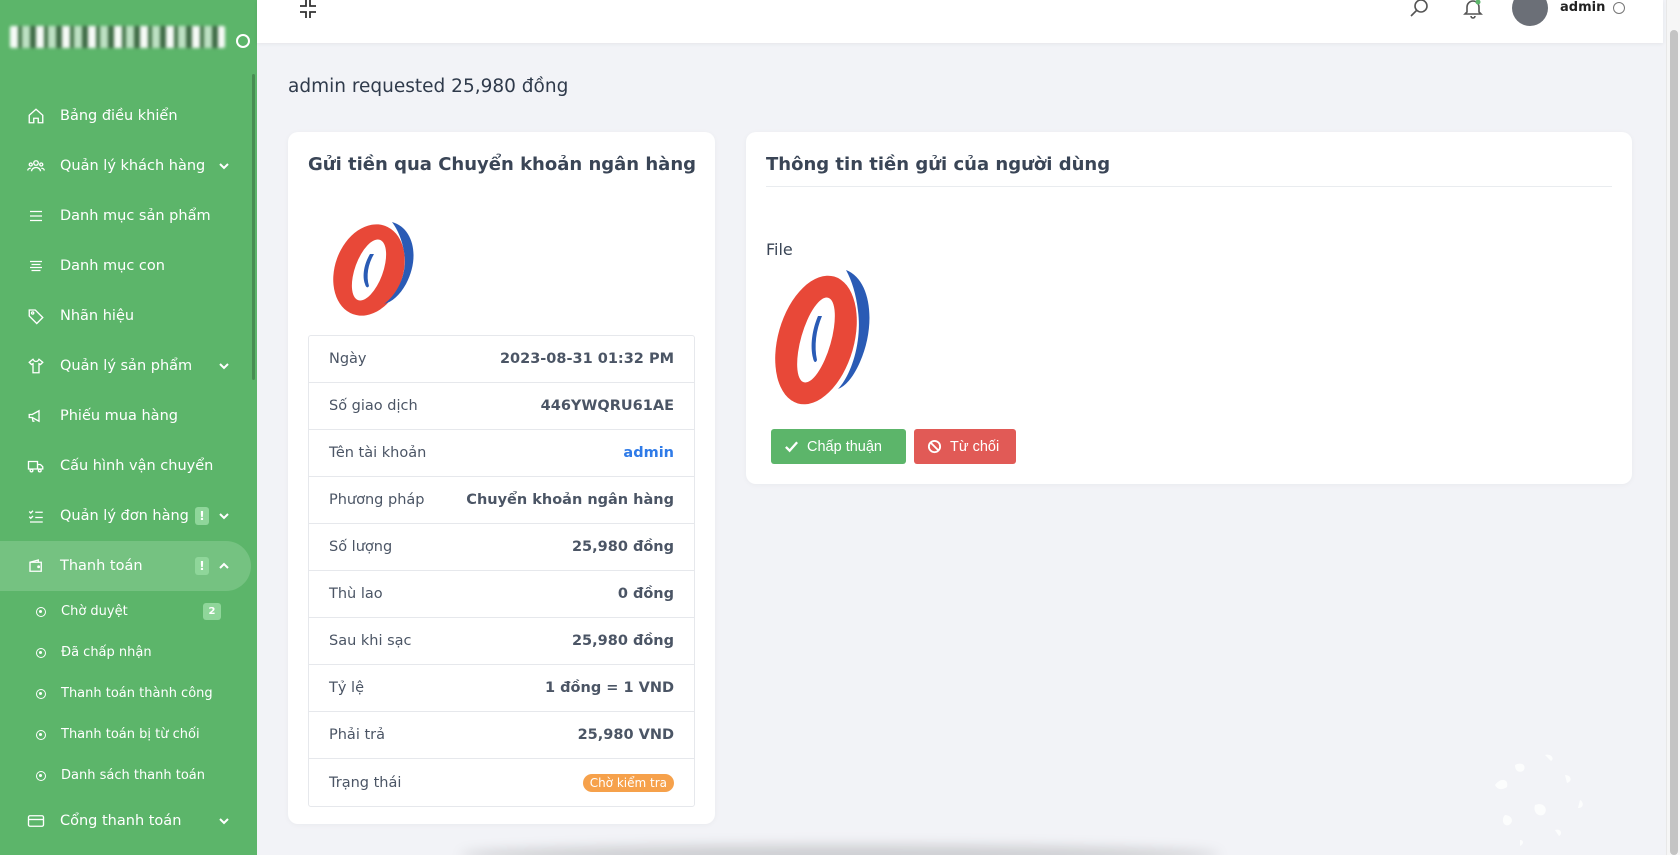  What do you see at coordinates (133, 166) in the screenshot?
I see `sidebar-item-label: Quản lý khách hàng` at bounding box center [133, 166].